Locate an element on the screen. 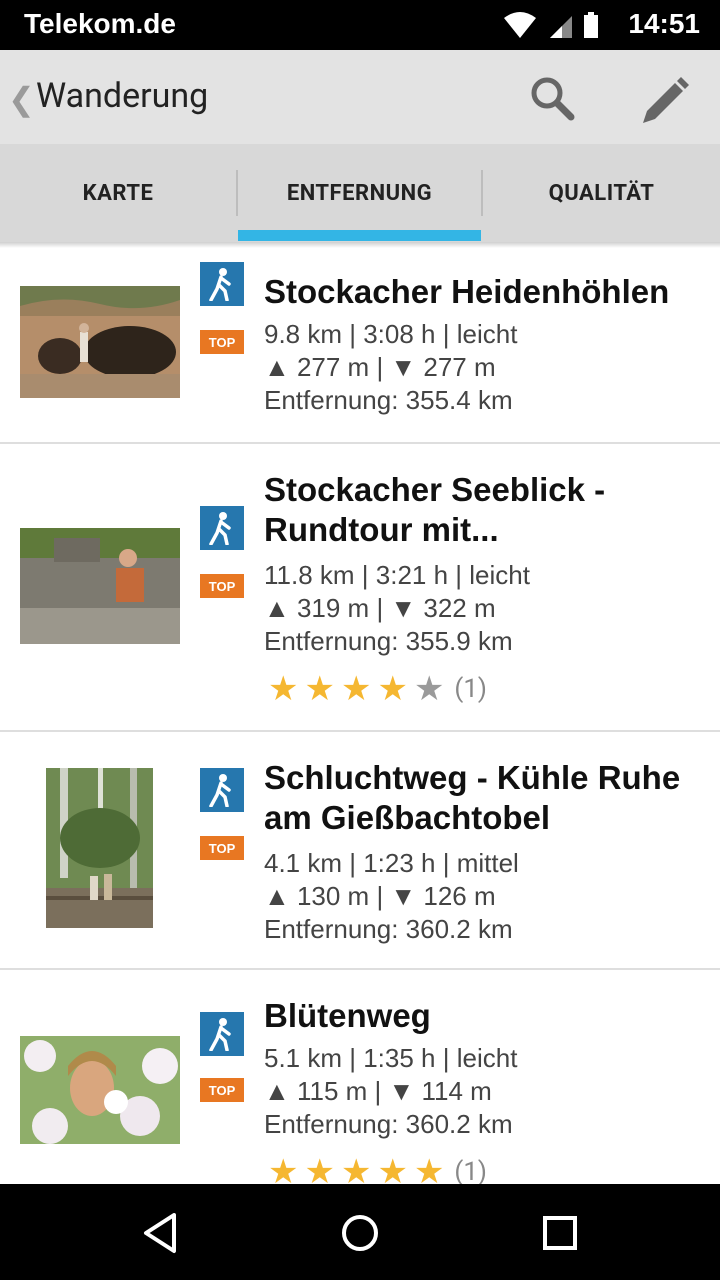  route-stats: 4.1 km | 1:23 h | mittel is located at coordinates (391, 863).